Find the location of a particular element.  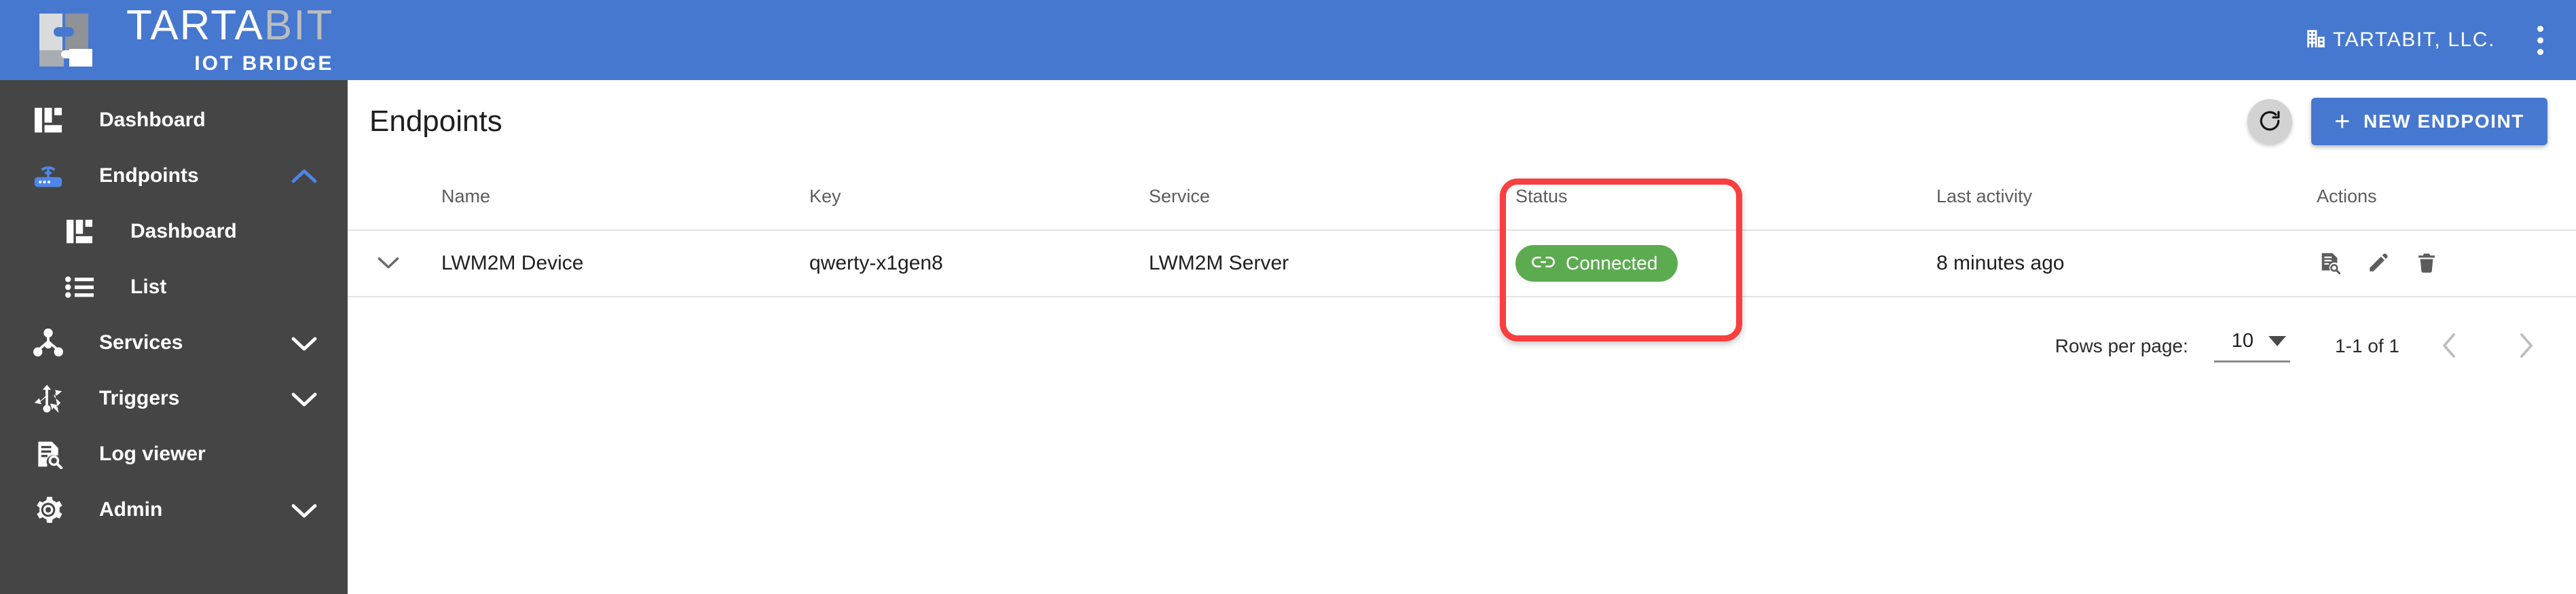

previous-page-button is located at coordinates (2450, 346).